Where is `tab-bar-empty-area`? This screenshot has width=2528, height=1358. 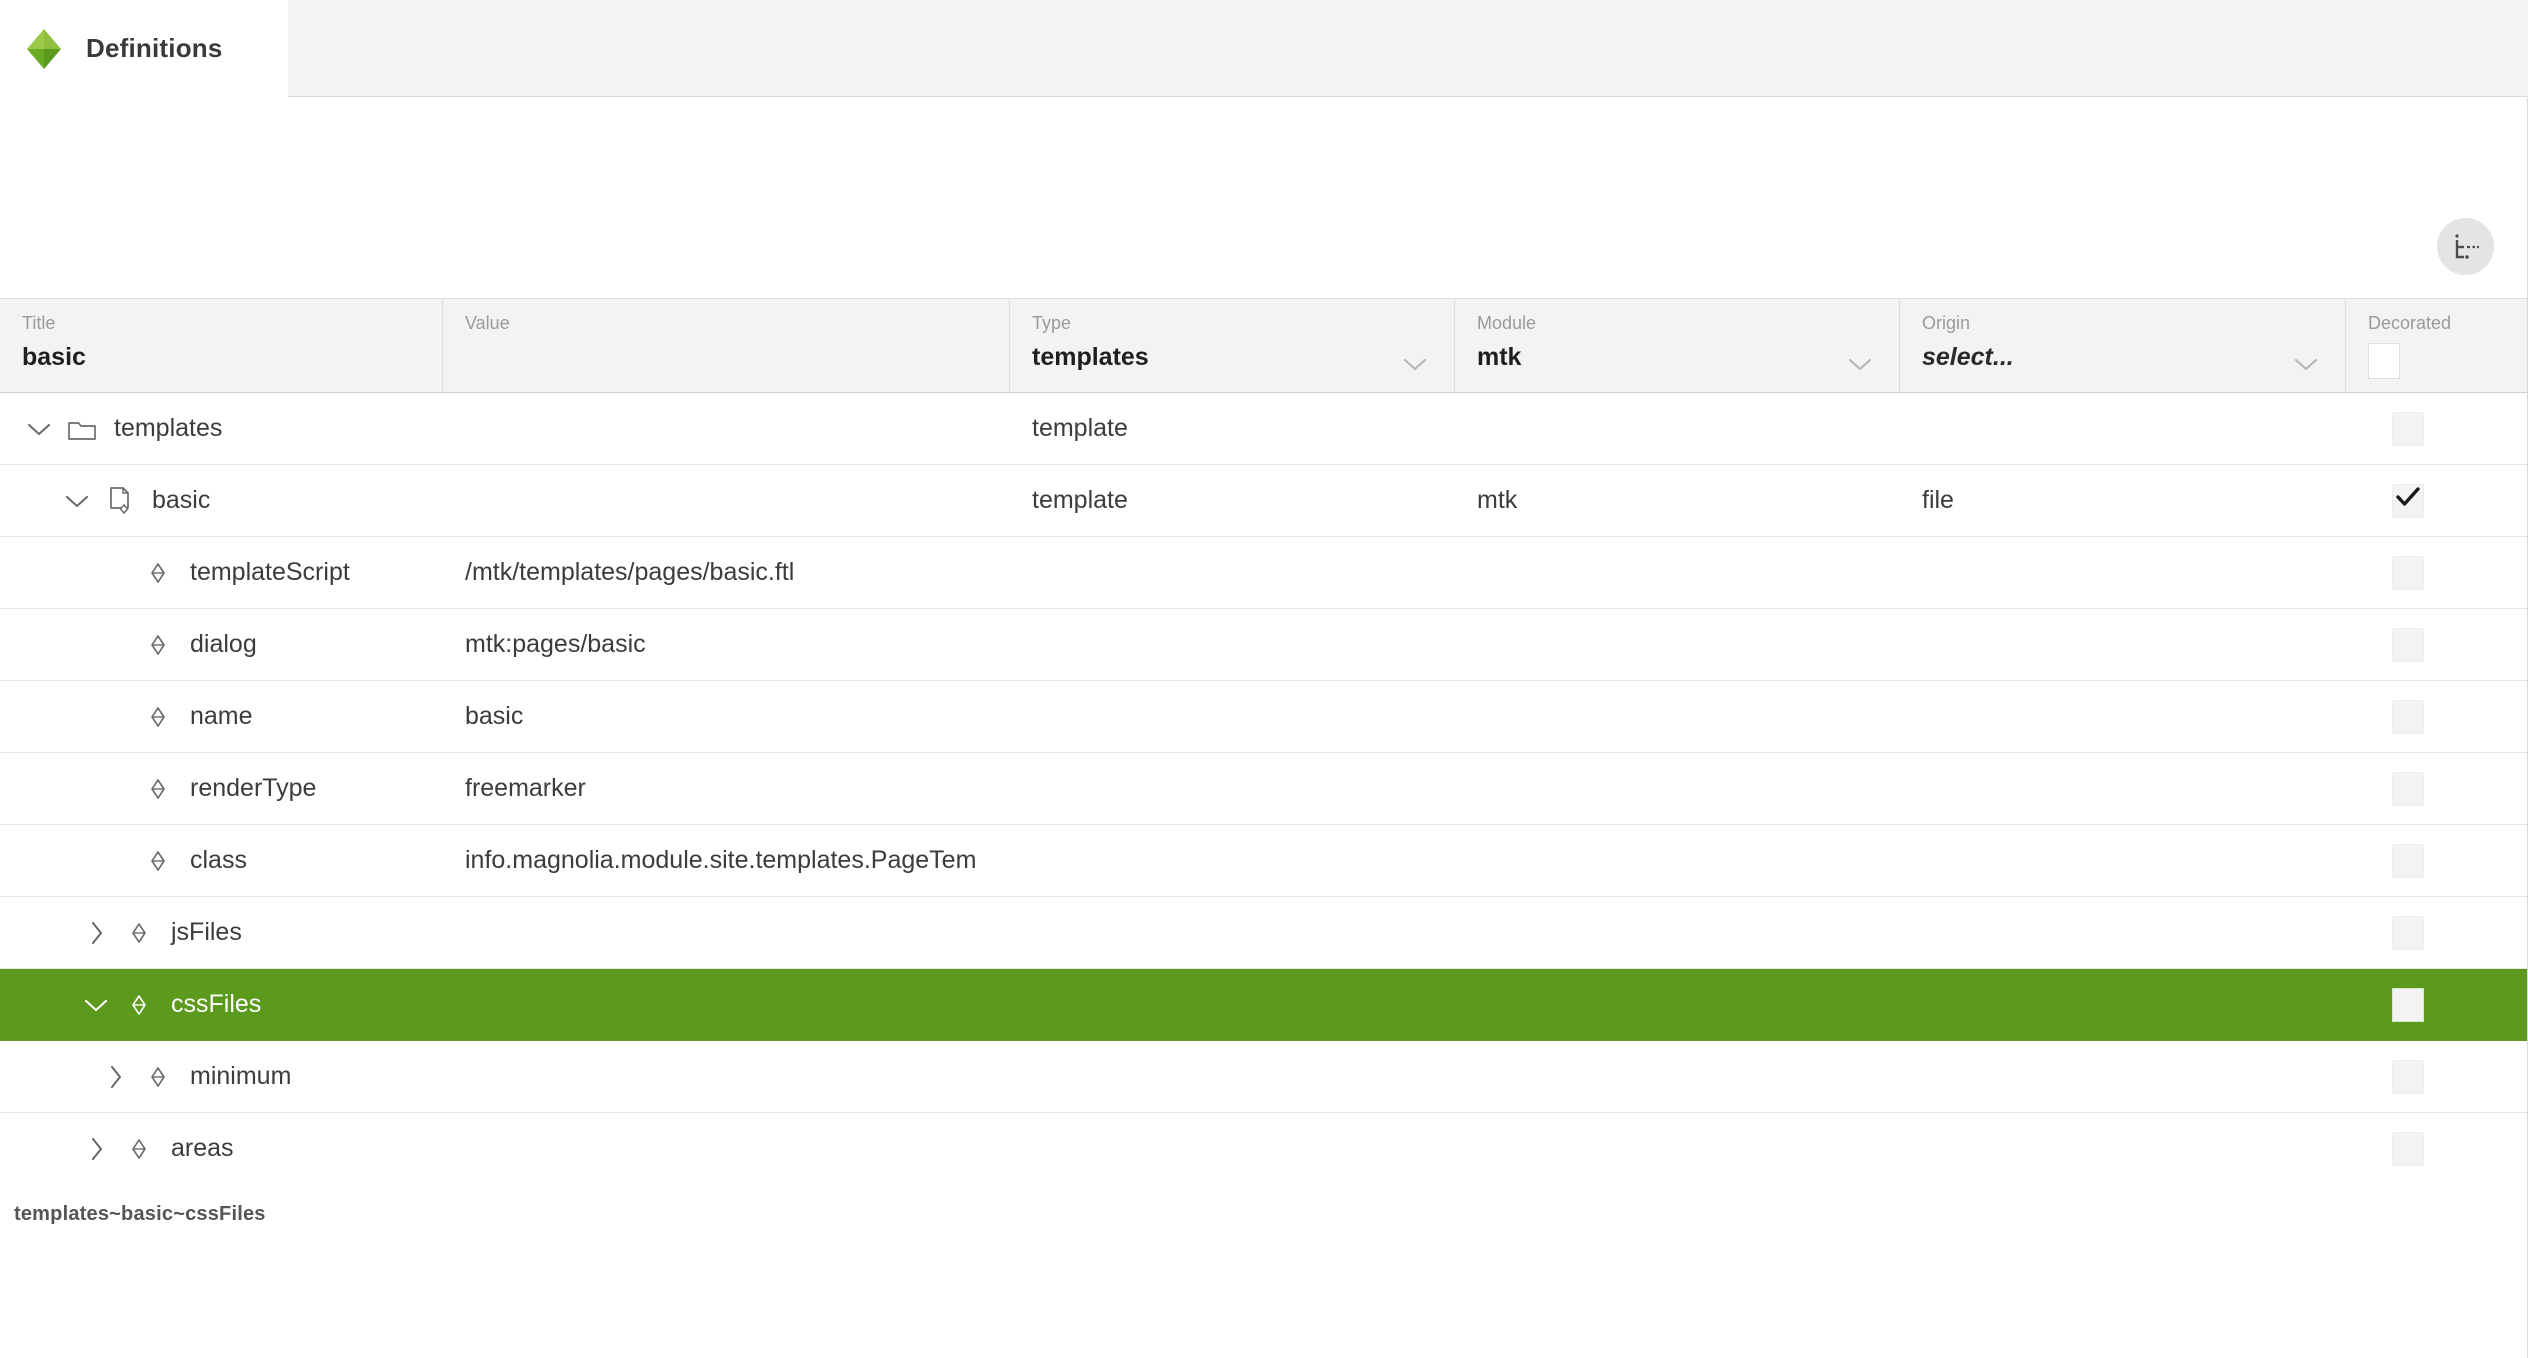 tab-bar-empty-area is located at coordinates (1407, 48).